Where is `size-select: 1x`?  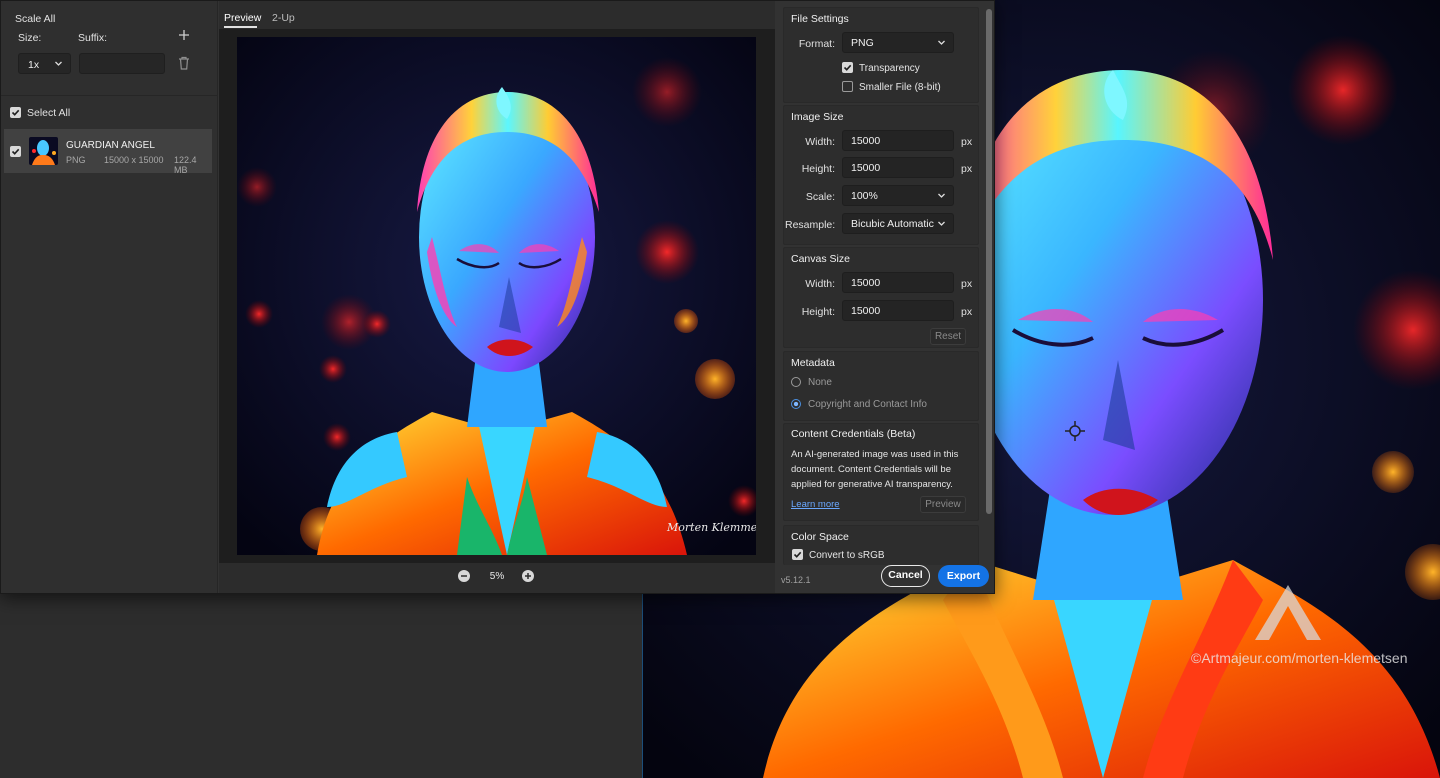
size-select: 1x is located at coordinates (44, 63).